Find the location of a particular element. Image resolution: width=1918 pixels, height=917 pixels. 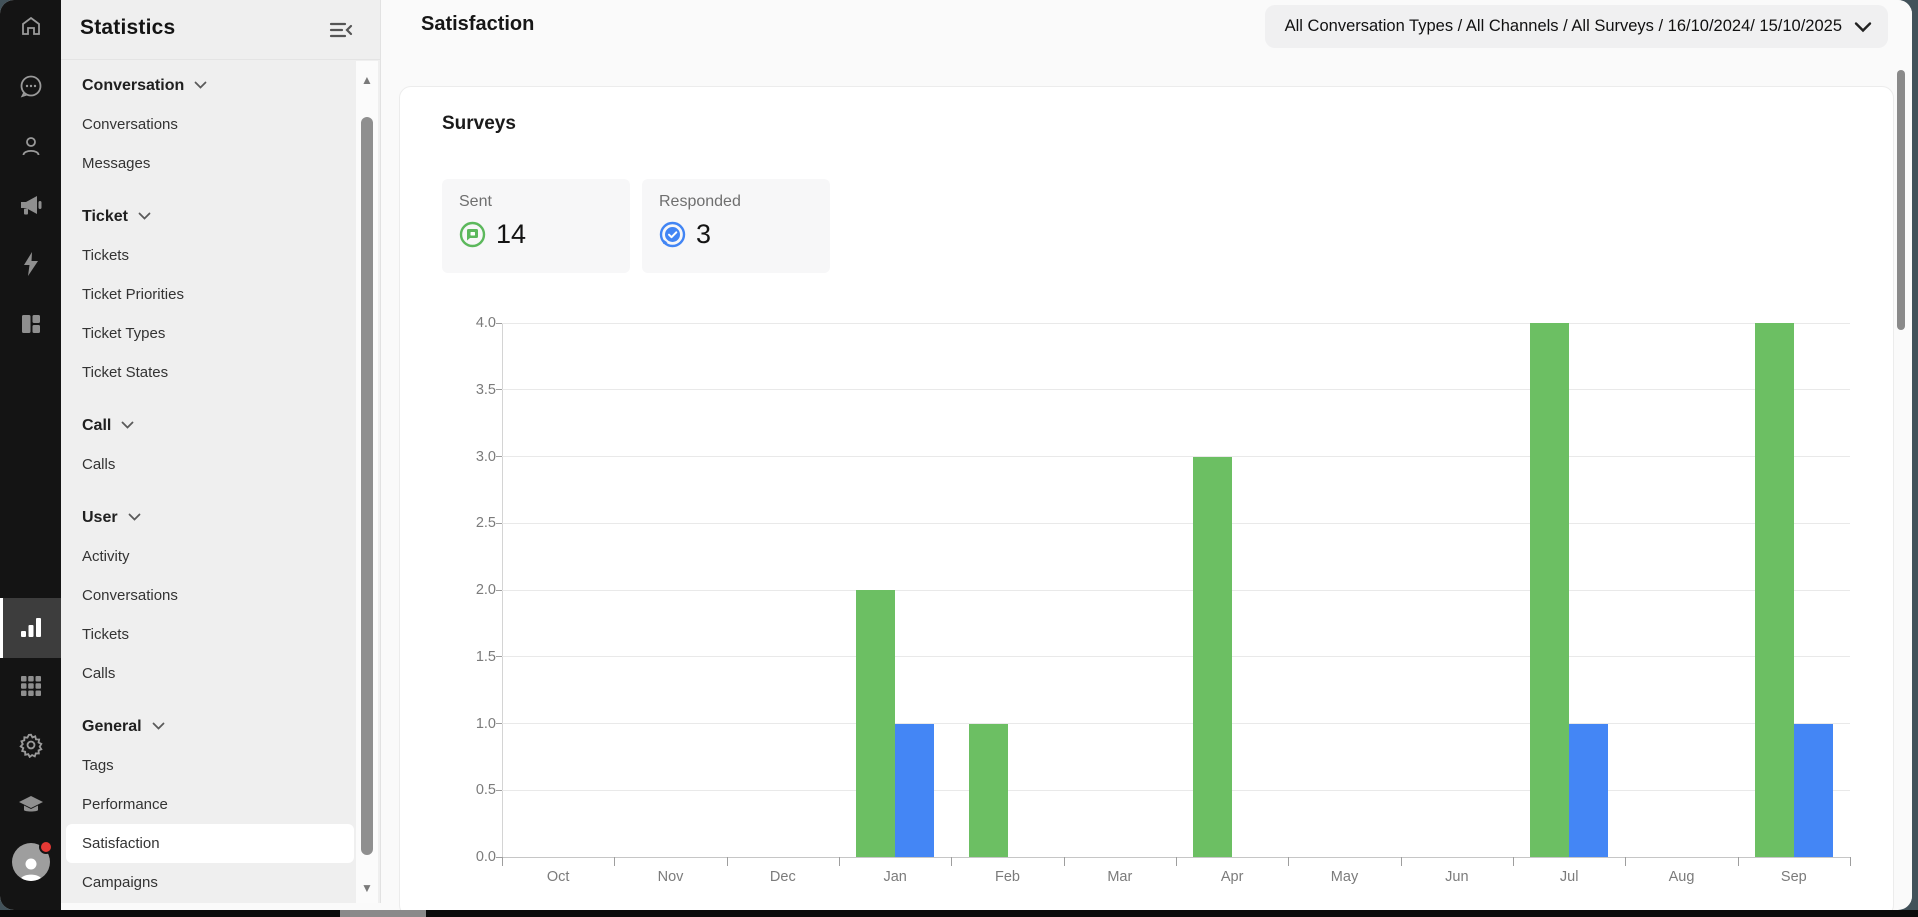

x-axis-label-oct: Oct is located at coordinates (558, 877).